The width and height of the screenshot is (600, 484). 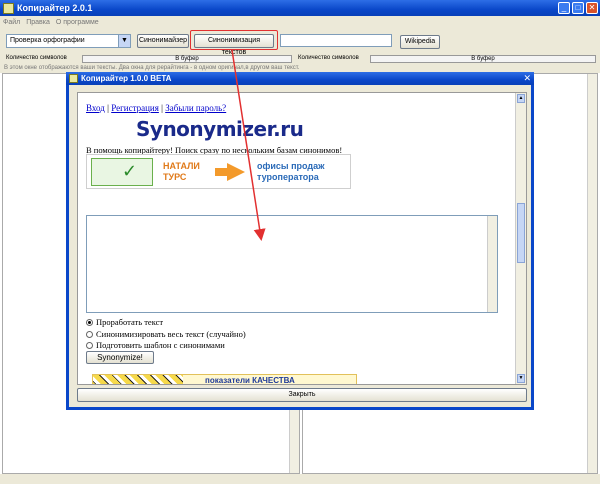 What do you see at coordinates (302, 395) in the screenshot?
I see `dialog-close-button: Закрыть` at bounding box center [302, 395].